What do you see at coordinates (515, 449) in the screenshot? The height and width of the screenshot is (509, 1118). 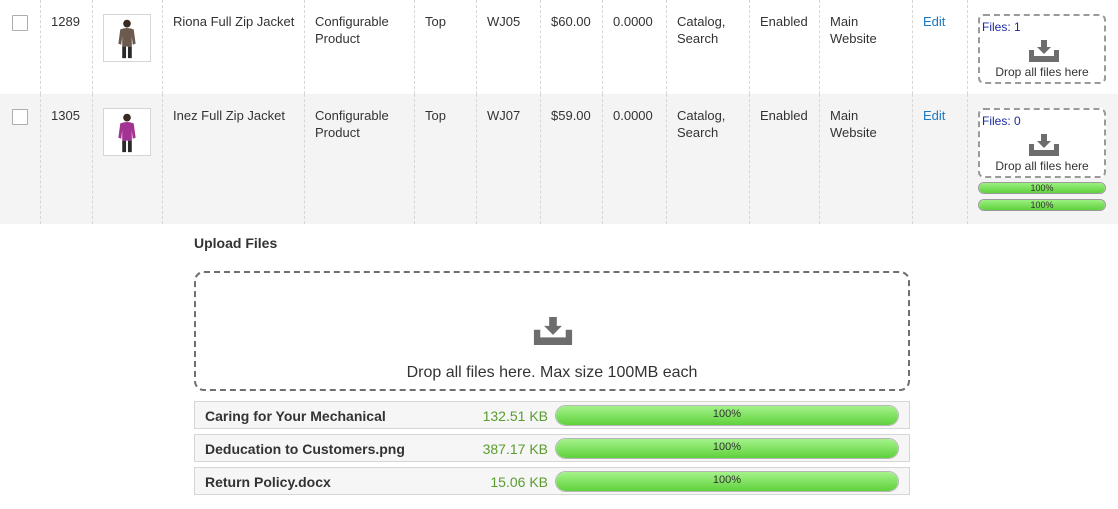 I see `file-size: 387.17 KB` at bounding box center [515, 449].